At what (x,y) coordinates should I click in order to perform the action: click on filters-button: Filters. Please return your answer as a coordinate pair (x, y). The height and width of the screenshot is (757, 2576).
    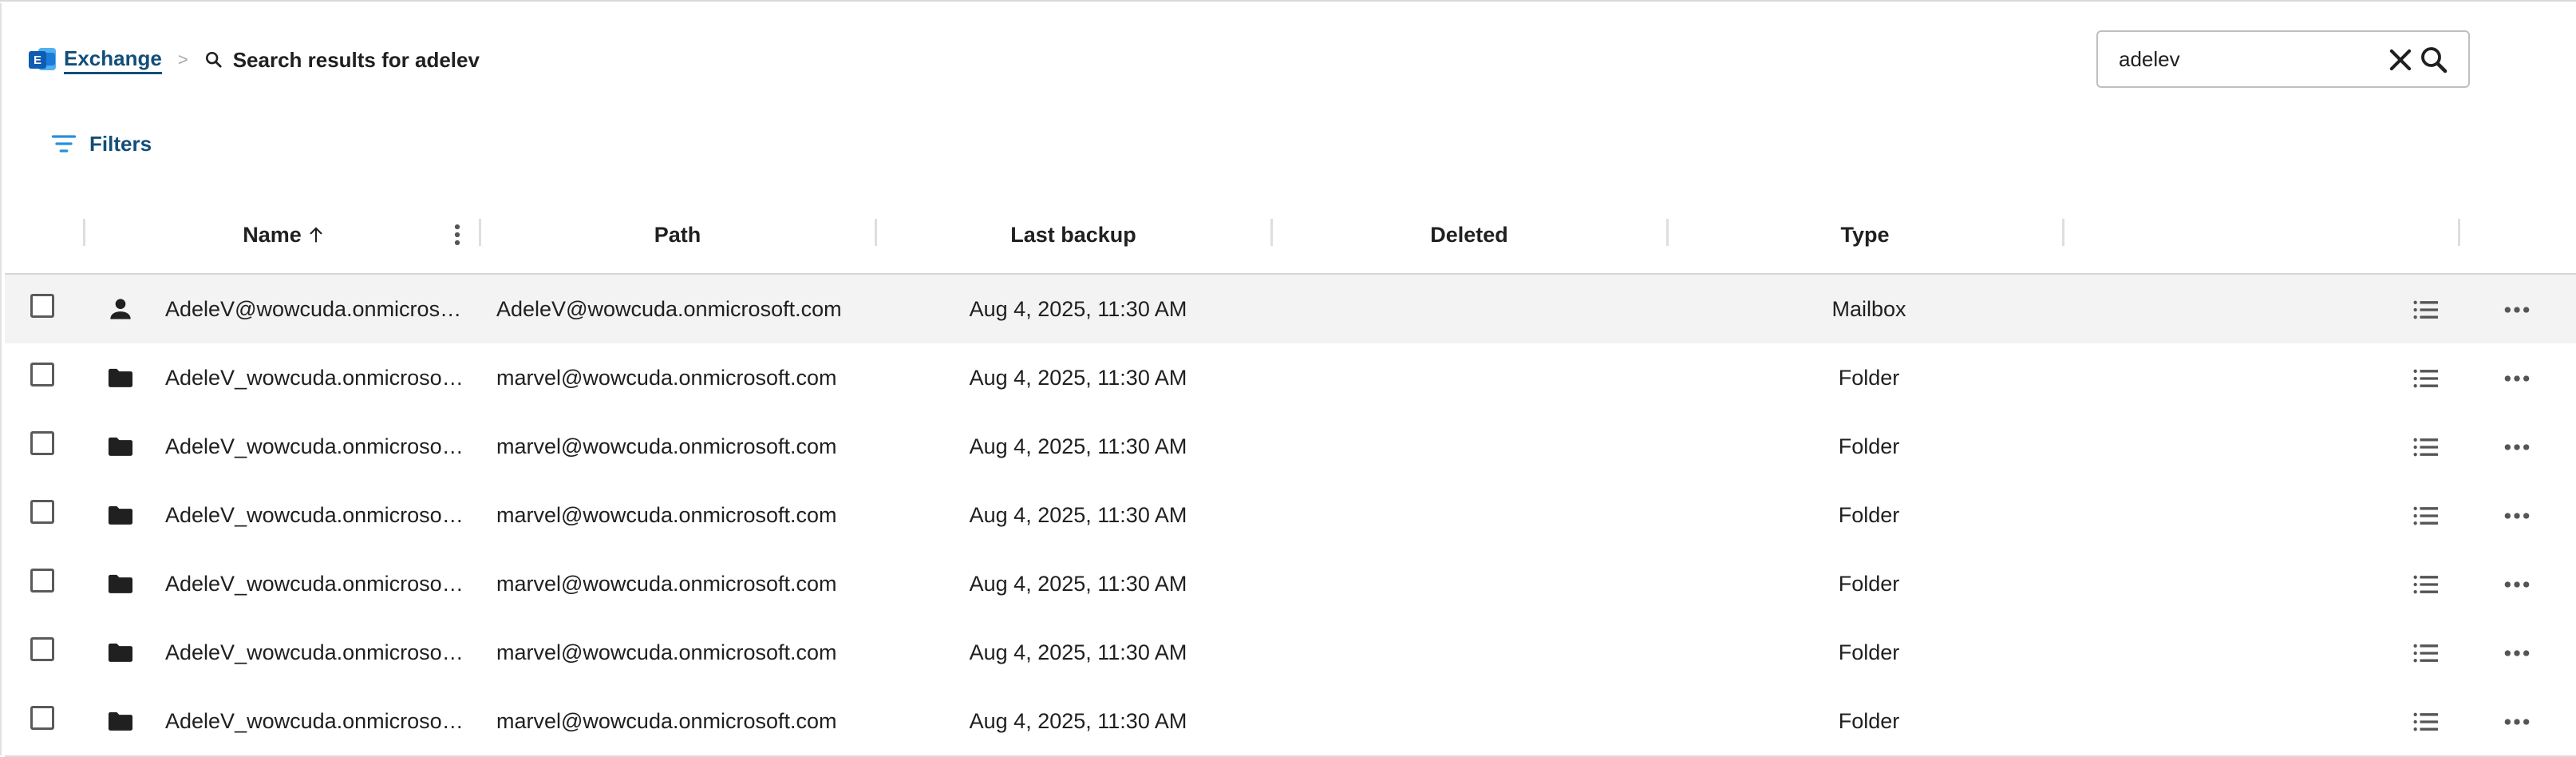
    Looking at the image, I should click on (100, 143).